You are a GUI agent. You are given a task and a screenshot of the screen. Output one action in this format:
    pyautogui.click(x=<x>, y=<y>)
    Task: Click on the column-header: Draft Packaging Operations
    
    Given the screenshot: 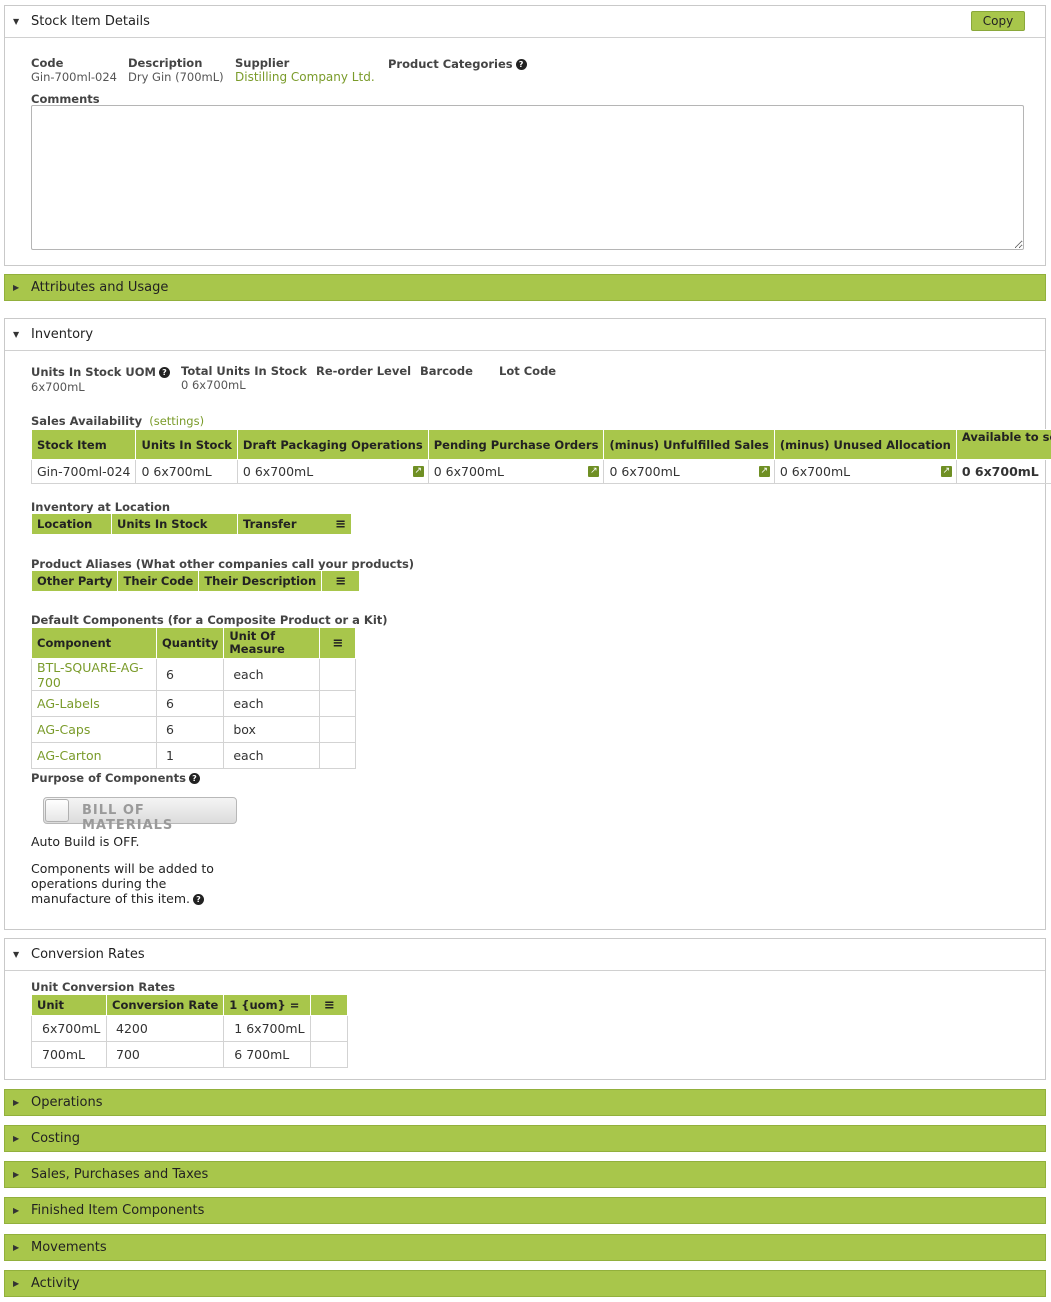 What is the action you would take?
    pyautogui.click(x=332, y=444)
    